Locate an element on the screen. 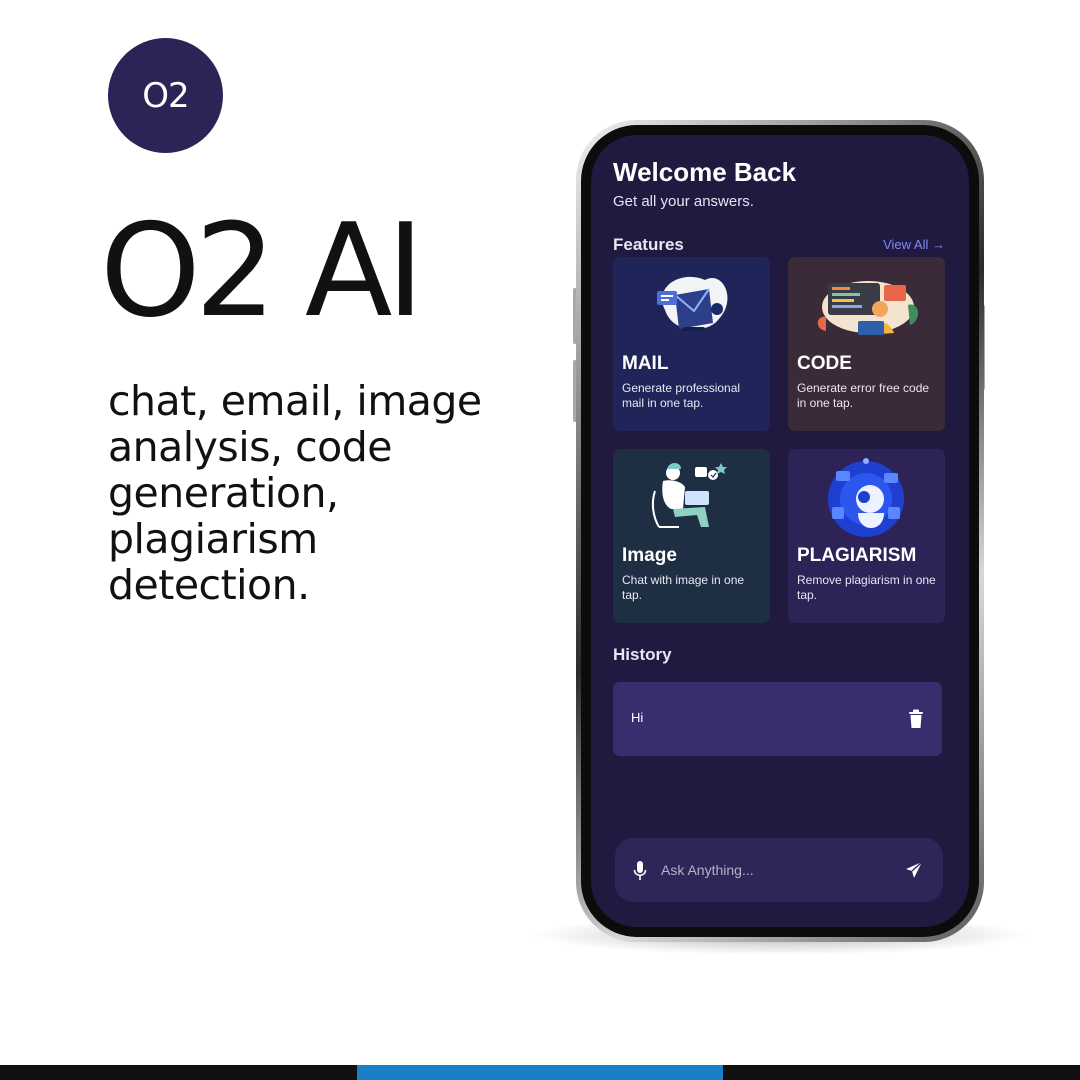 The width and height of the screenshot is (1080, 1080). feature-description: Remove plagiarism in one tap. is located at coordinates (866, 587).